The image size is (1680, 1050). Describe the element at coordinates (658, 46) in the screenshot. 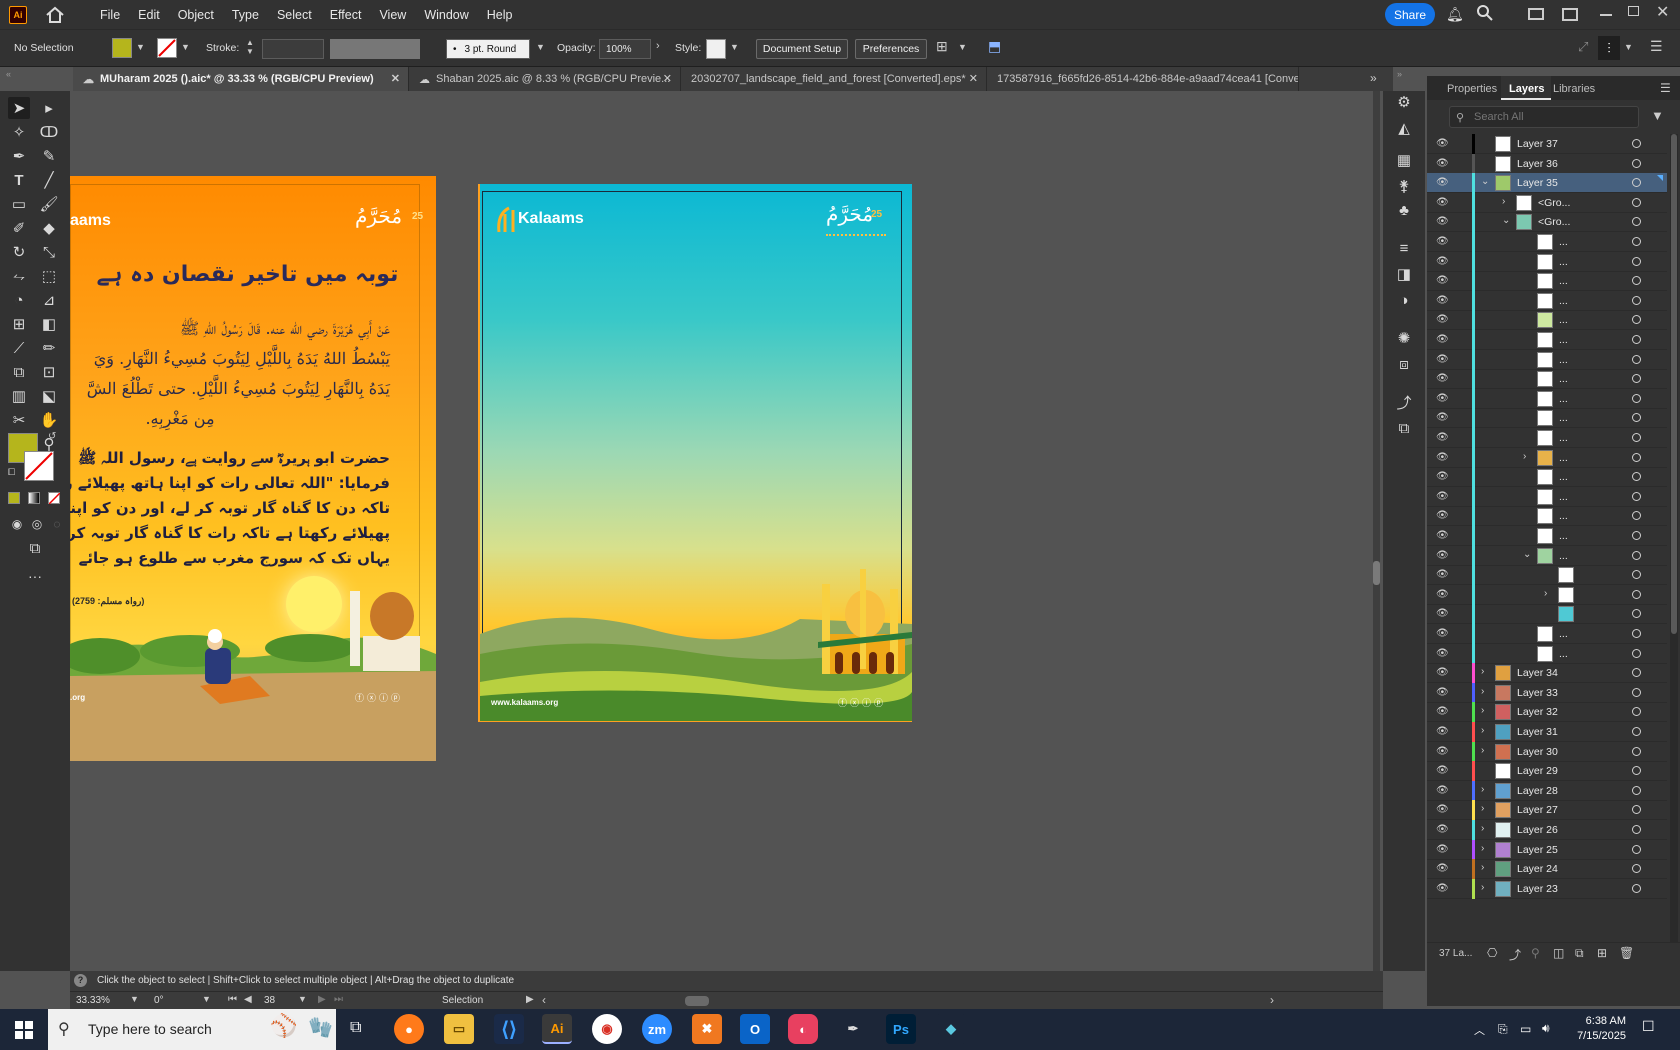

I see `chevron-right-icon: ›` at that location.